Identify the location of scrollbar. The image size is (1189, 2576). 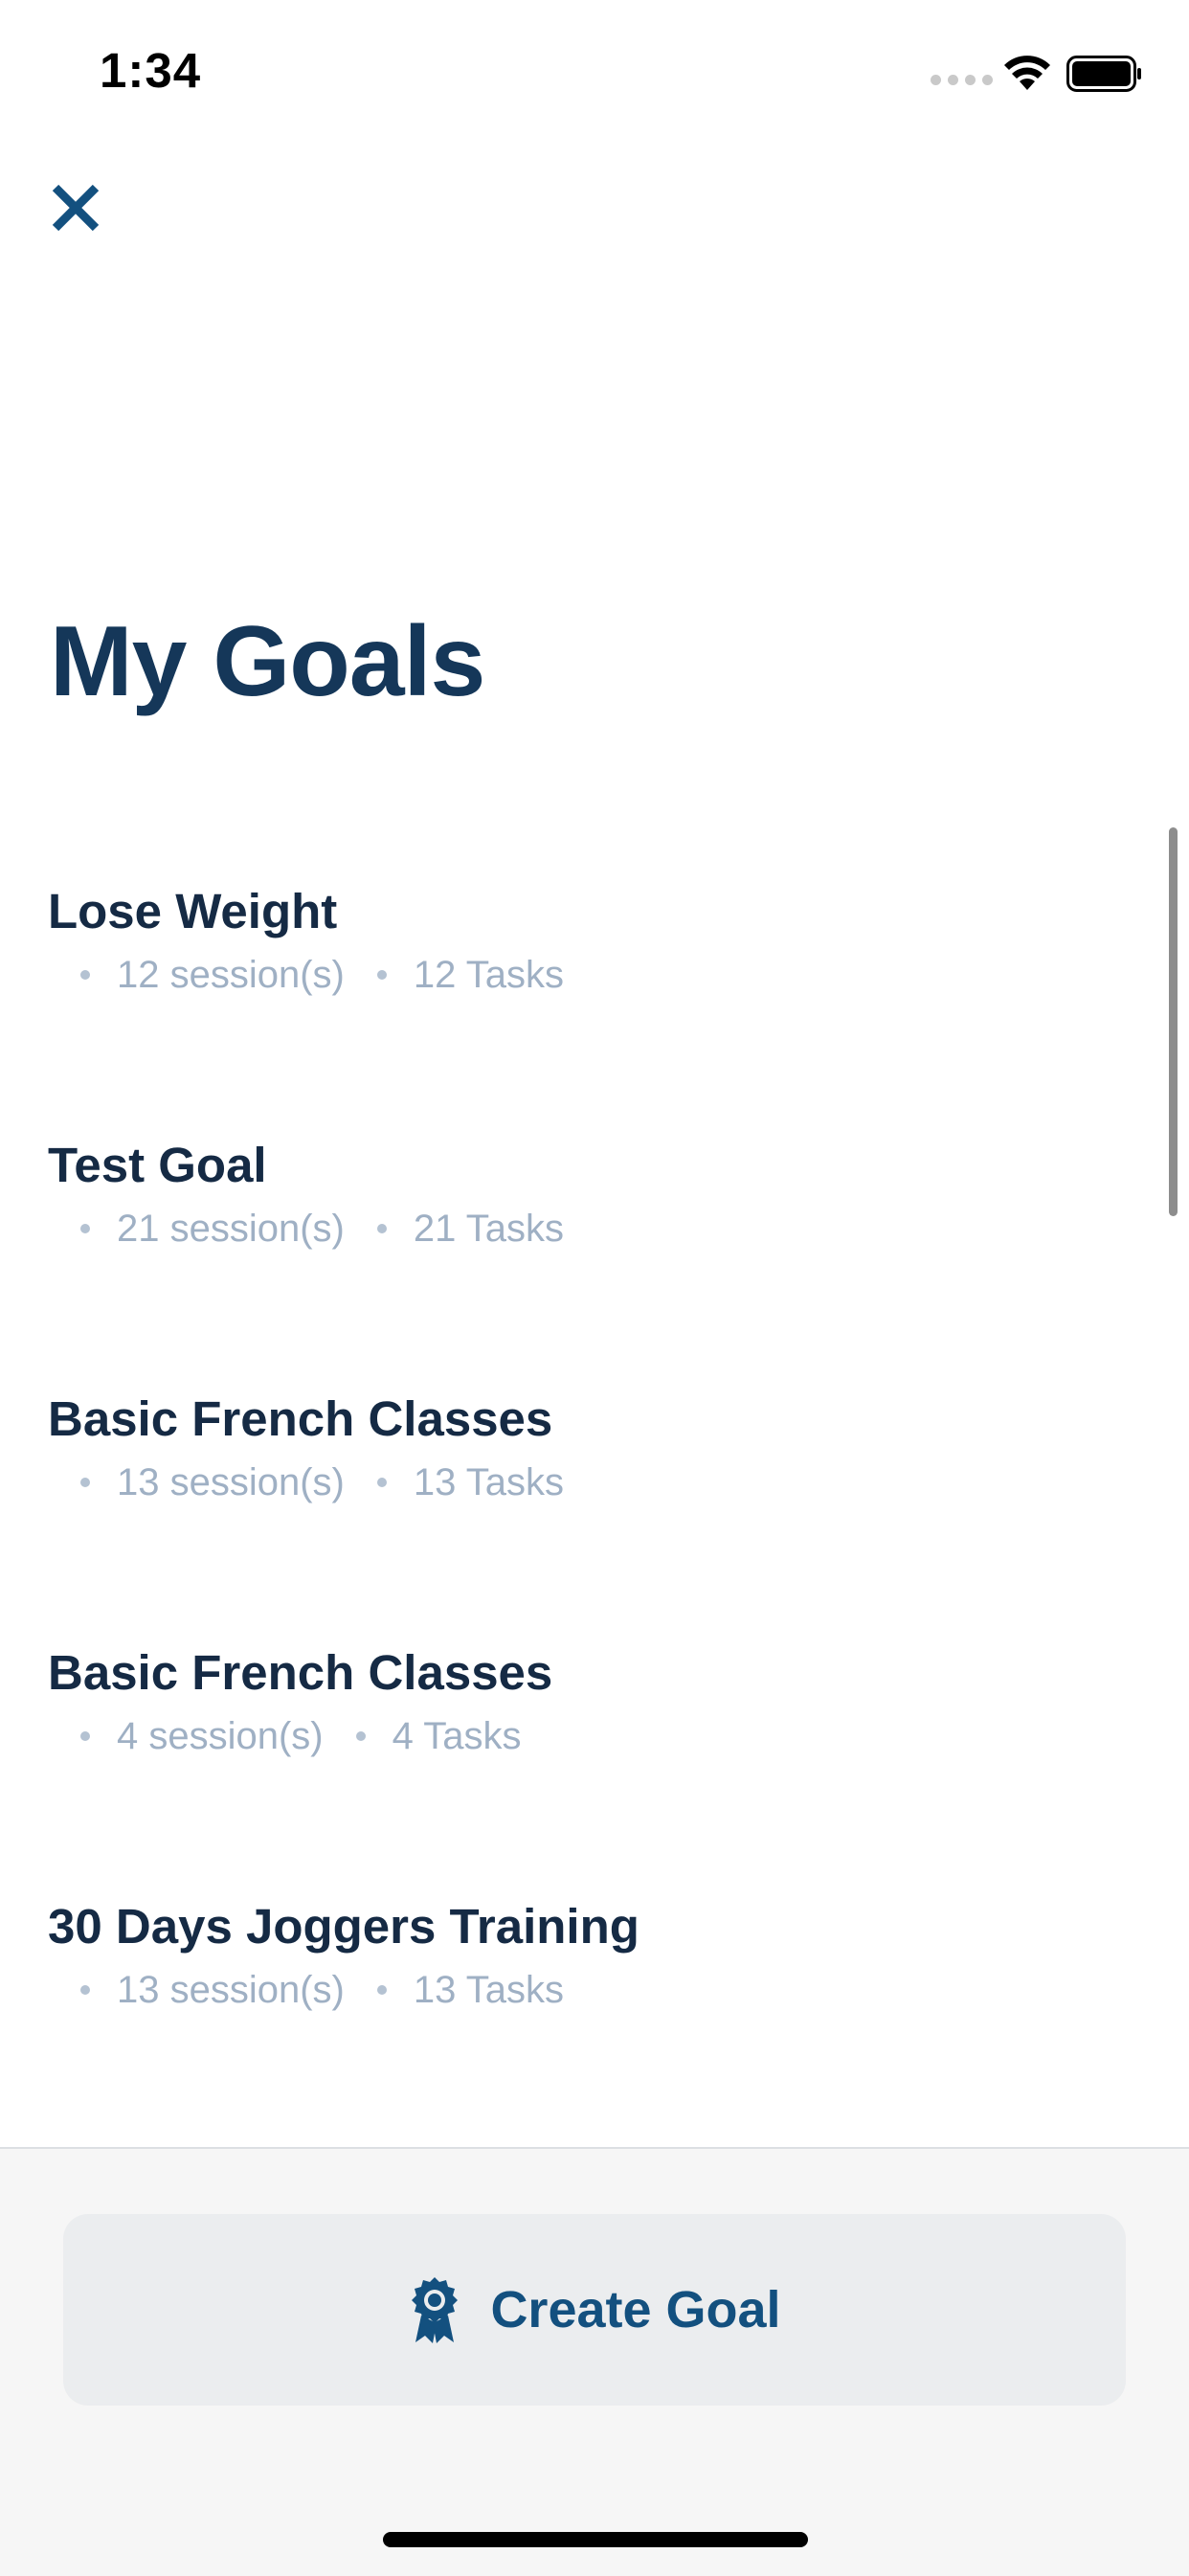
(1173, 1021).